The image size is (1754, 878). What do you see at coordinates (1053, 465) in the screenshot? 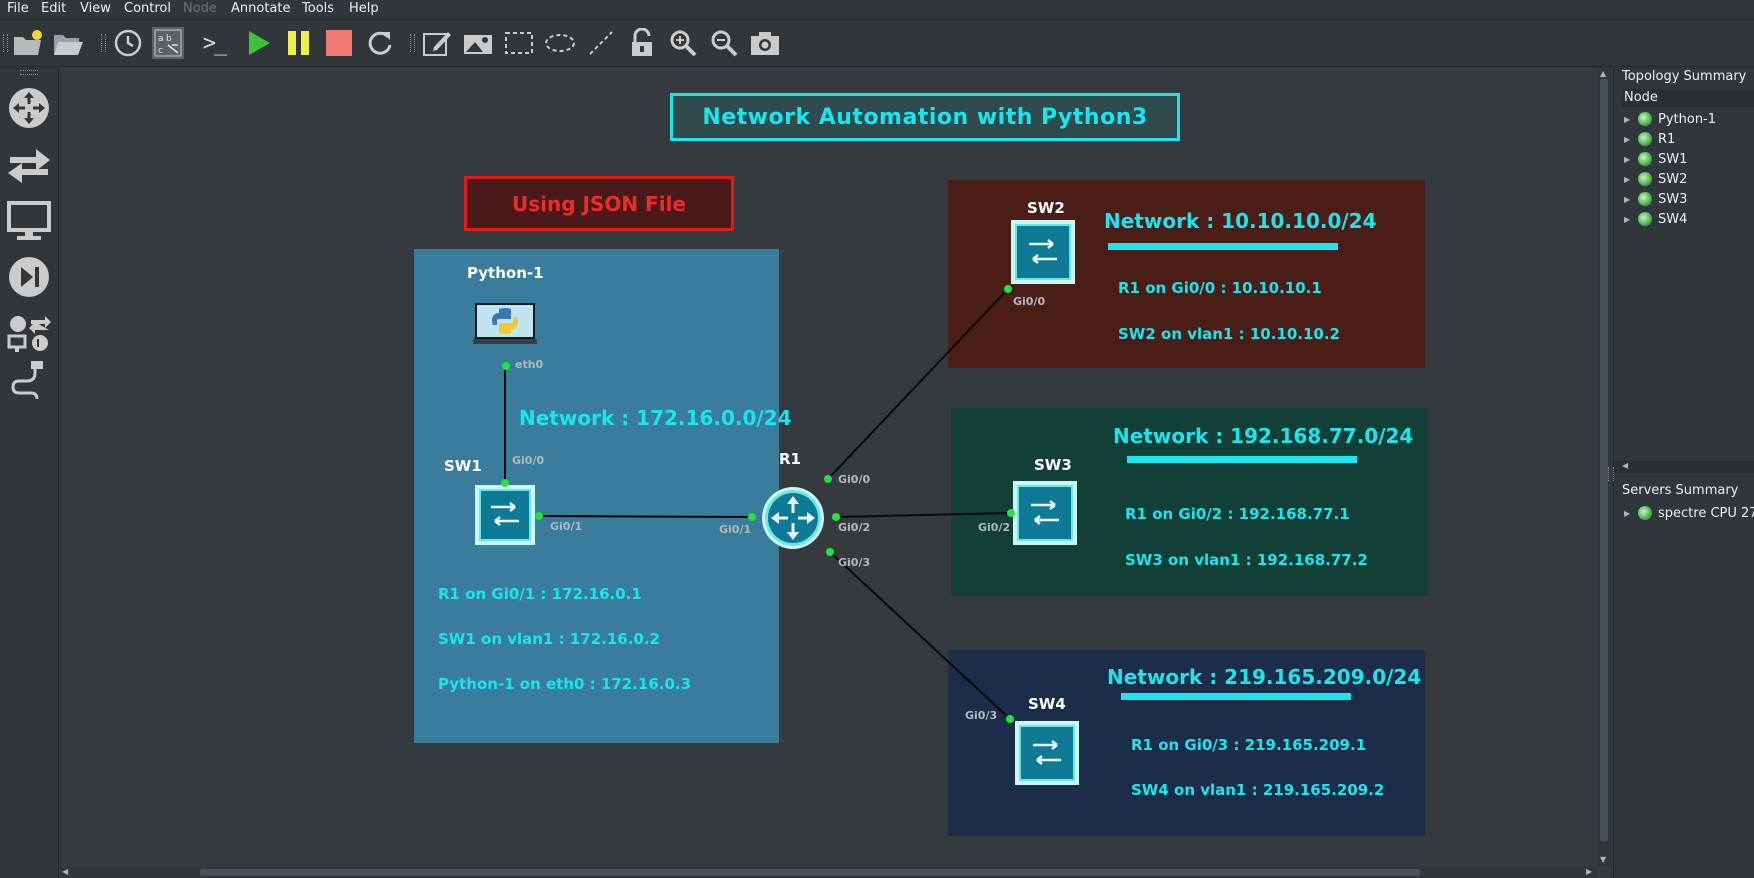
I see `node-label-sw3: SW3` at bounding box center [1053, 465].